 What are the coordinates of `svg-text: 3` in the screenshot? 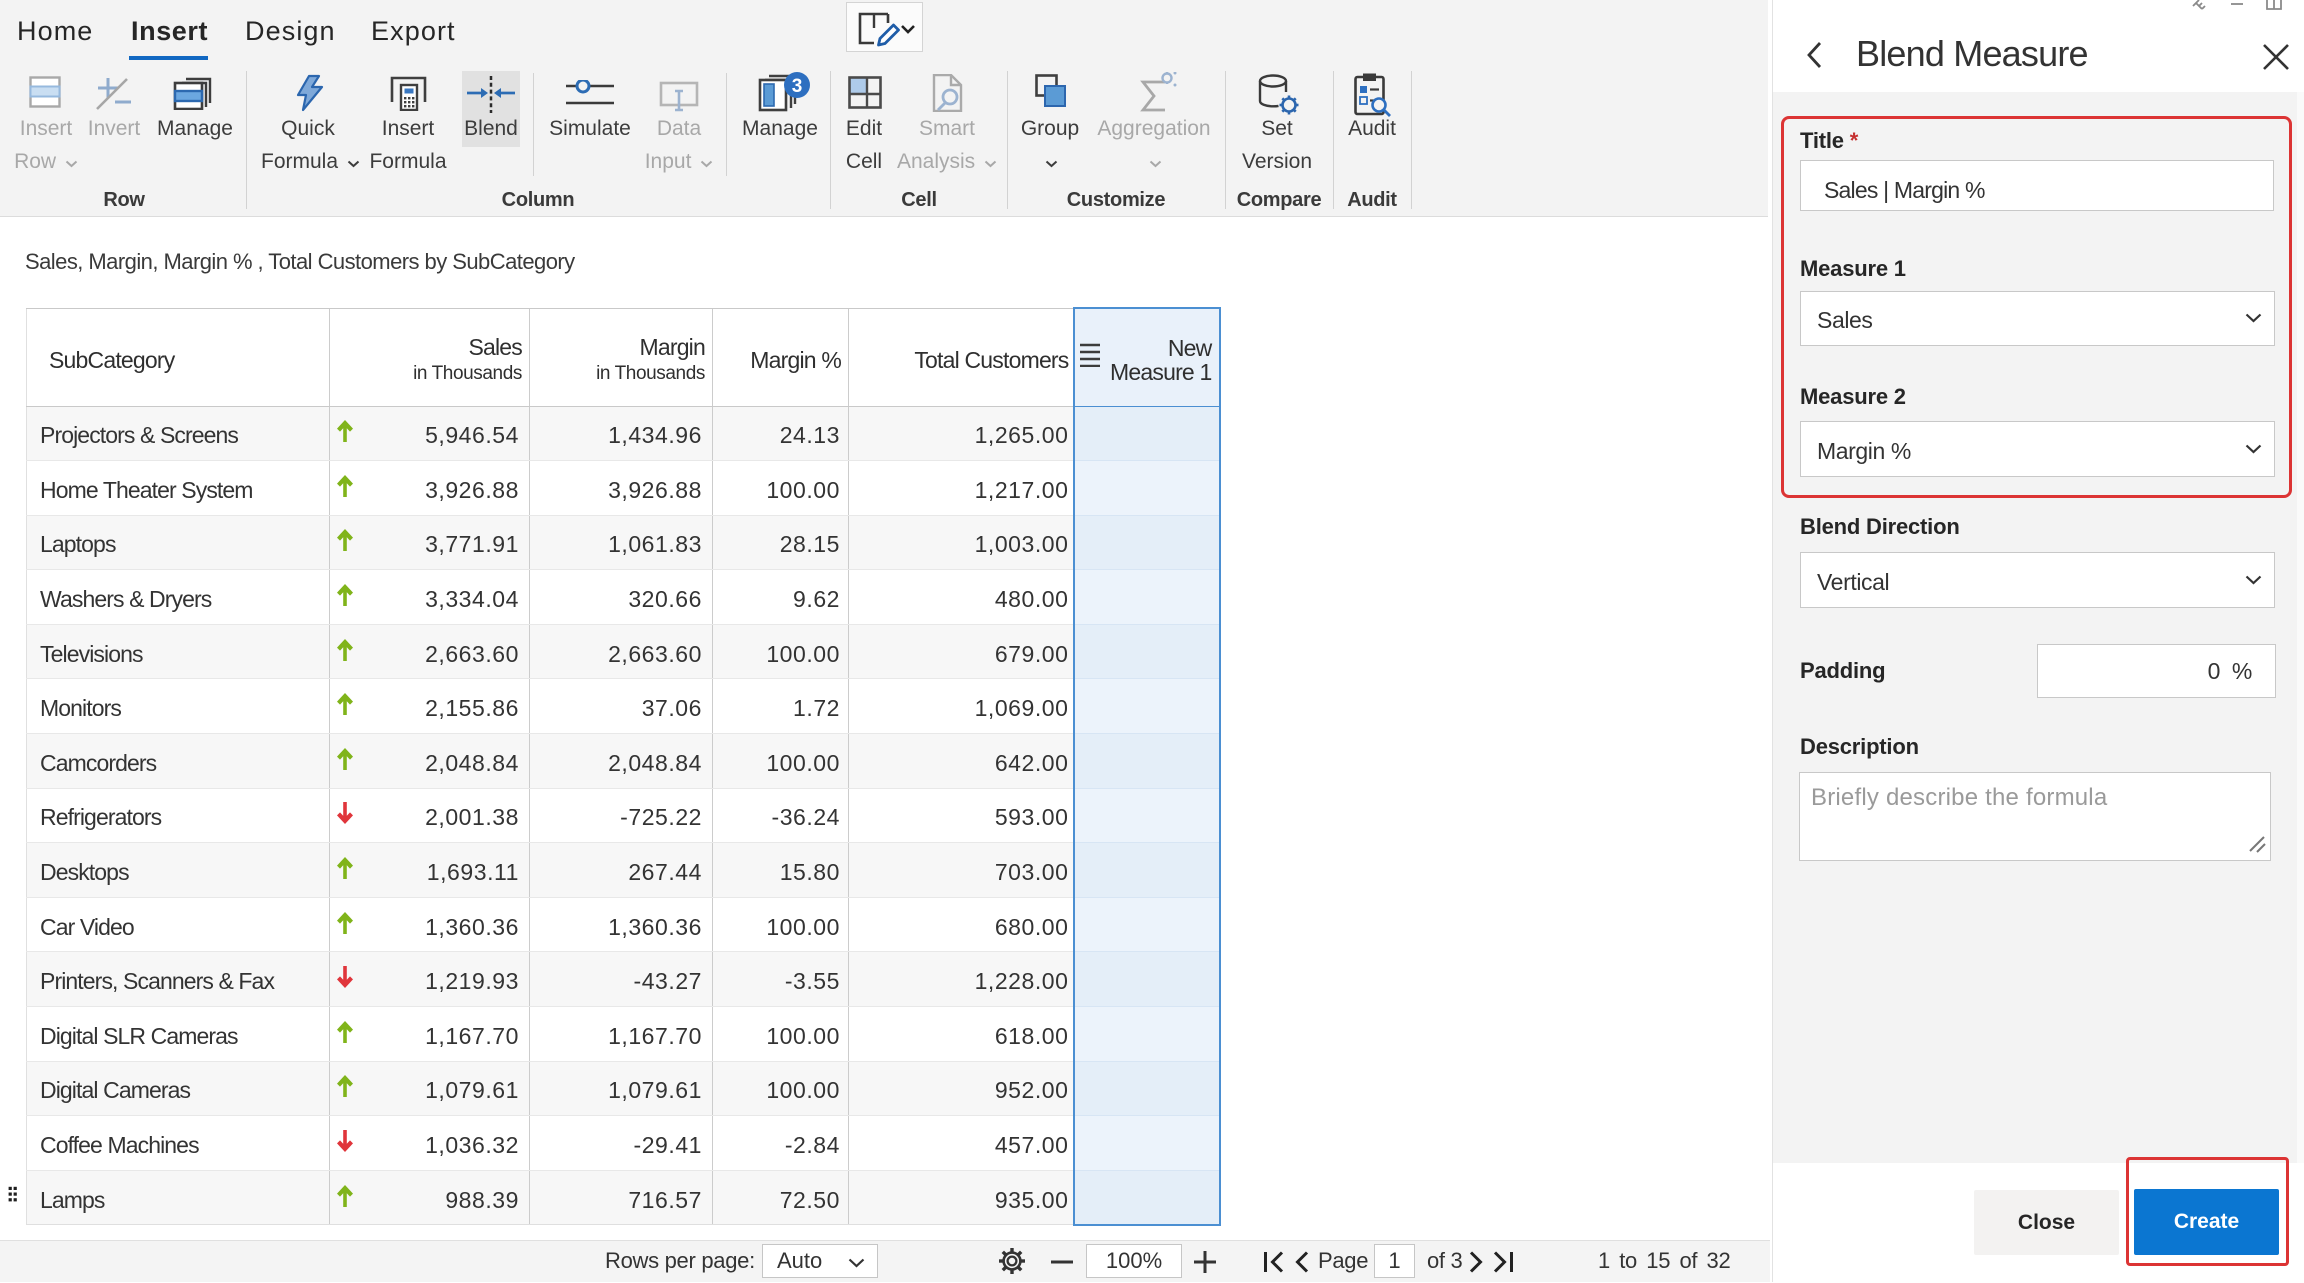 It's located at (797, 86).